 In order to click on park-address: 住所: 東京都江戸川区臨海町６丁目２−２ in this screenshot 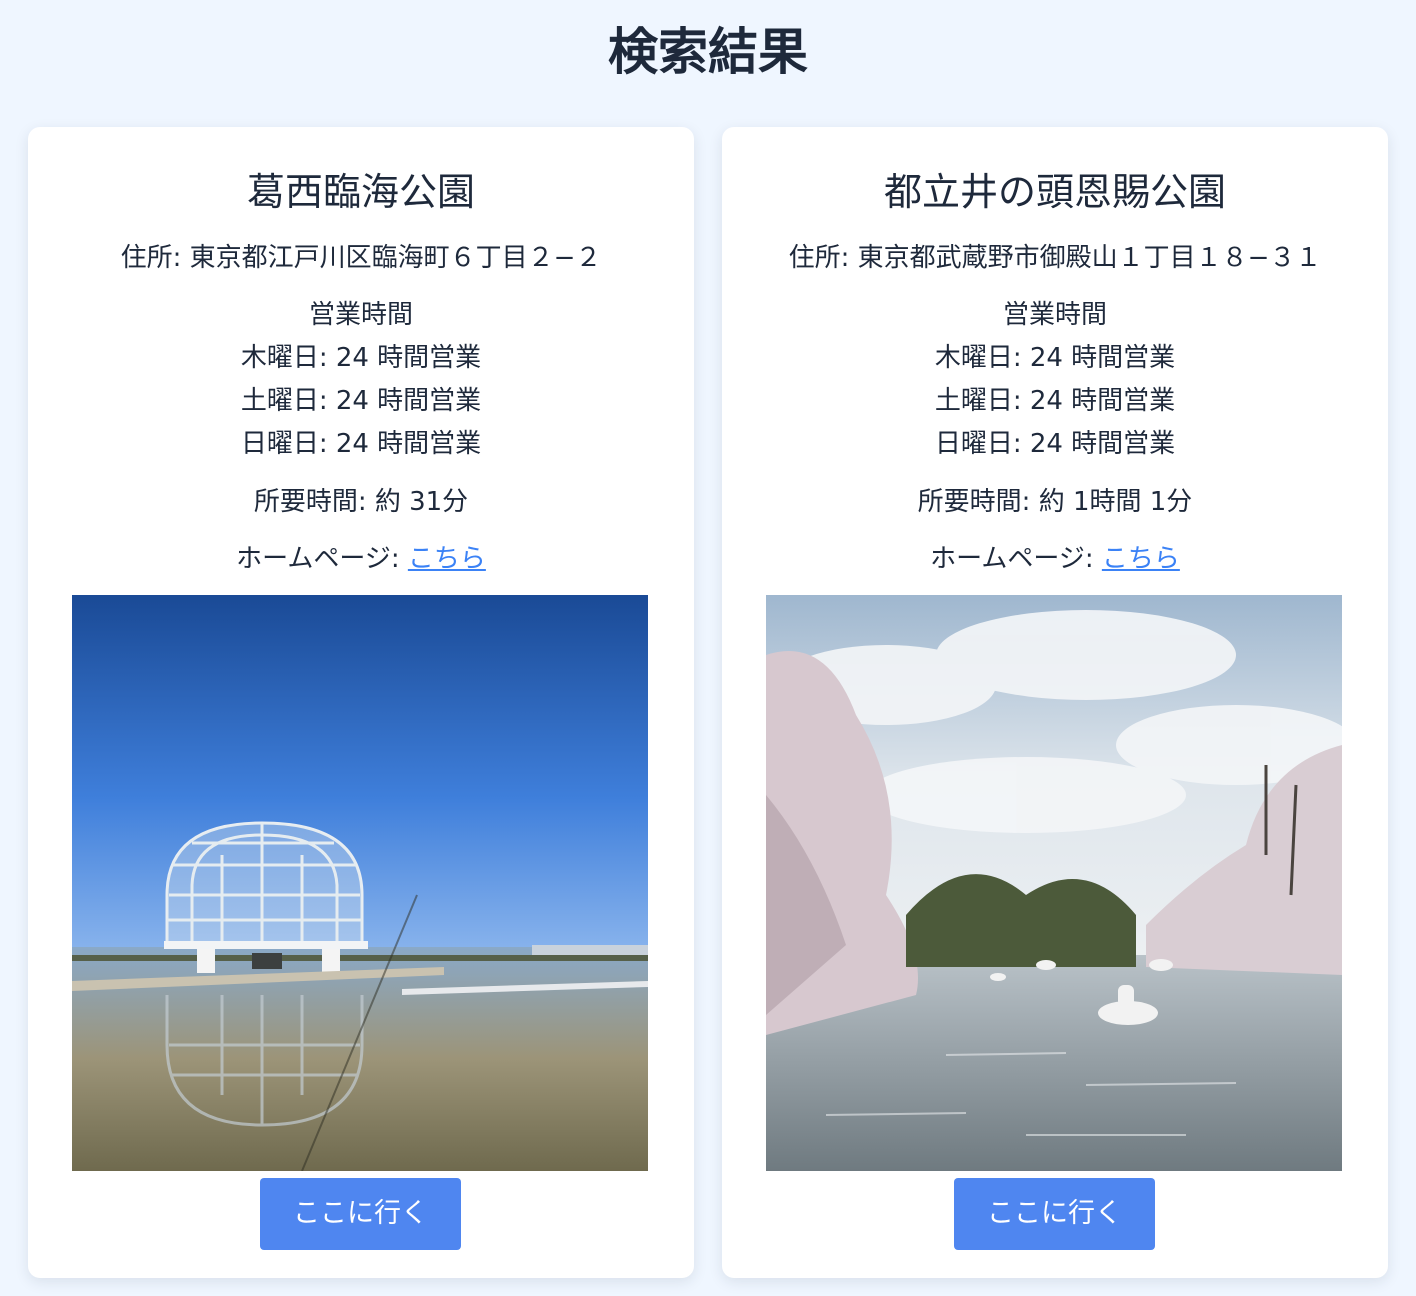, I will do `click(361, 258)`.